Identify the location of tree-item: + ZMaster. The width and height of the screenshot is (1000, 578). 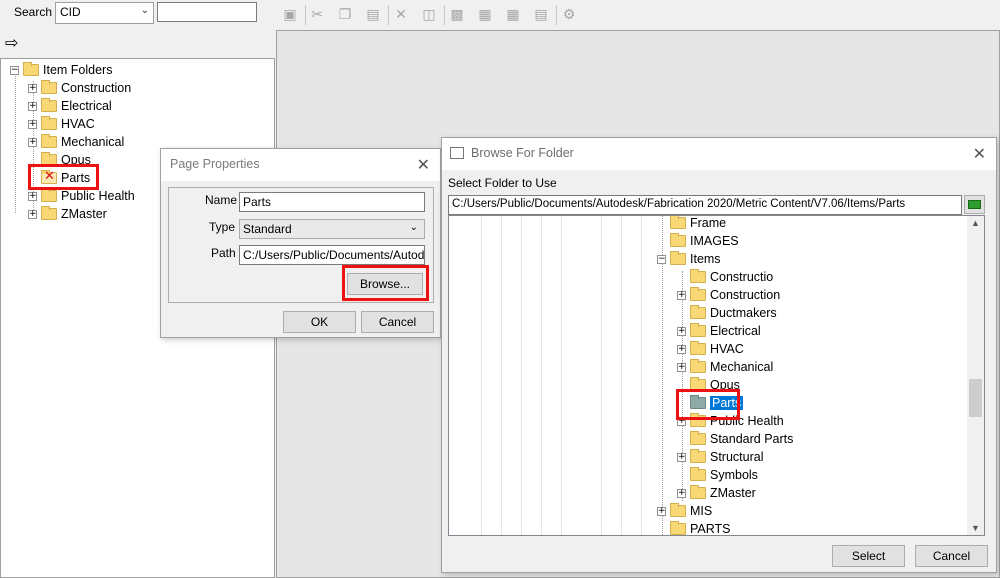
(67, 214).